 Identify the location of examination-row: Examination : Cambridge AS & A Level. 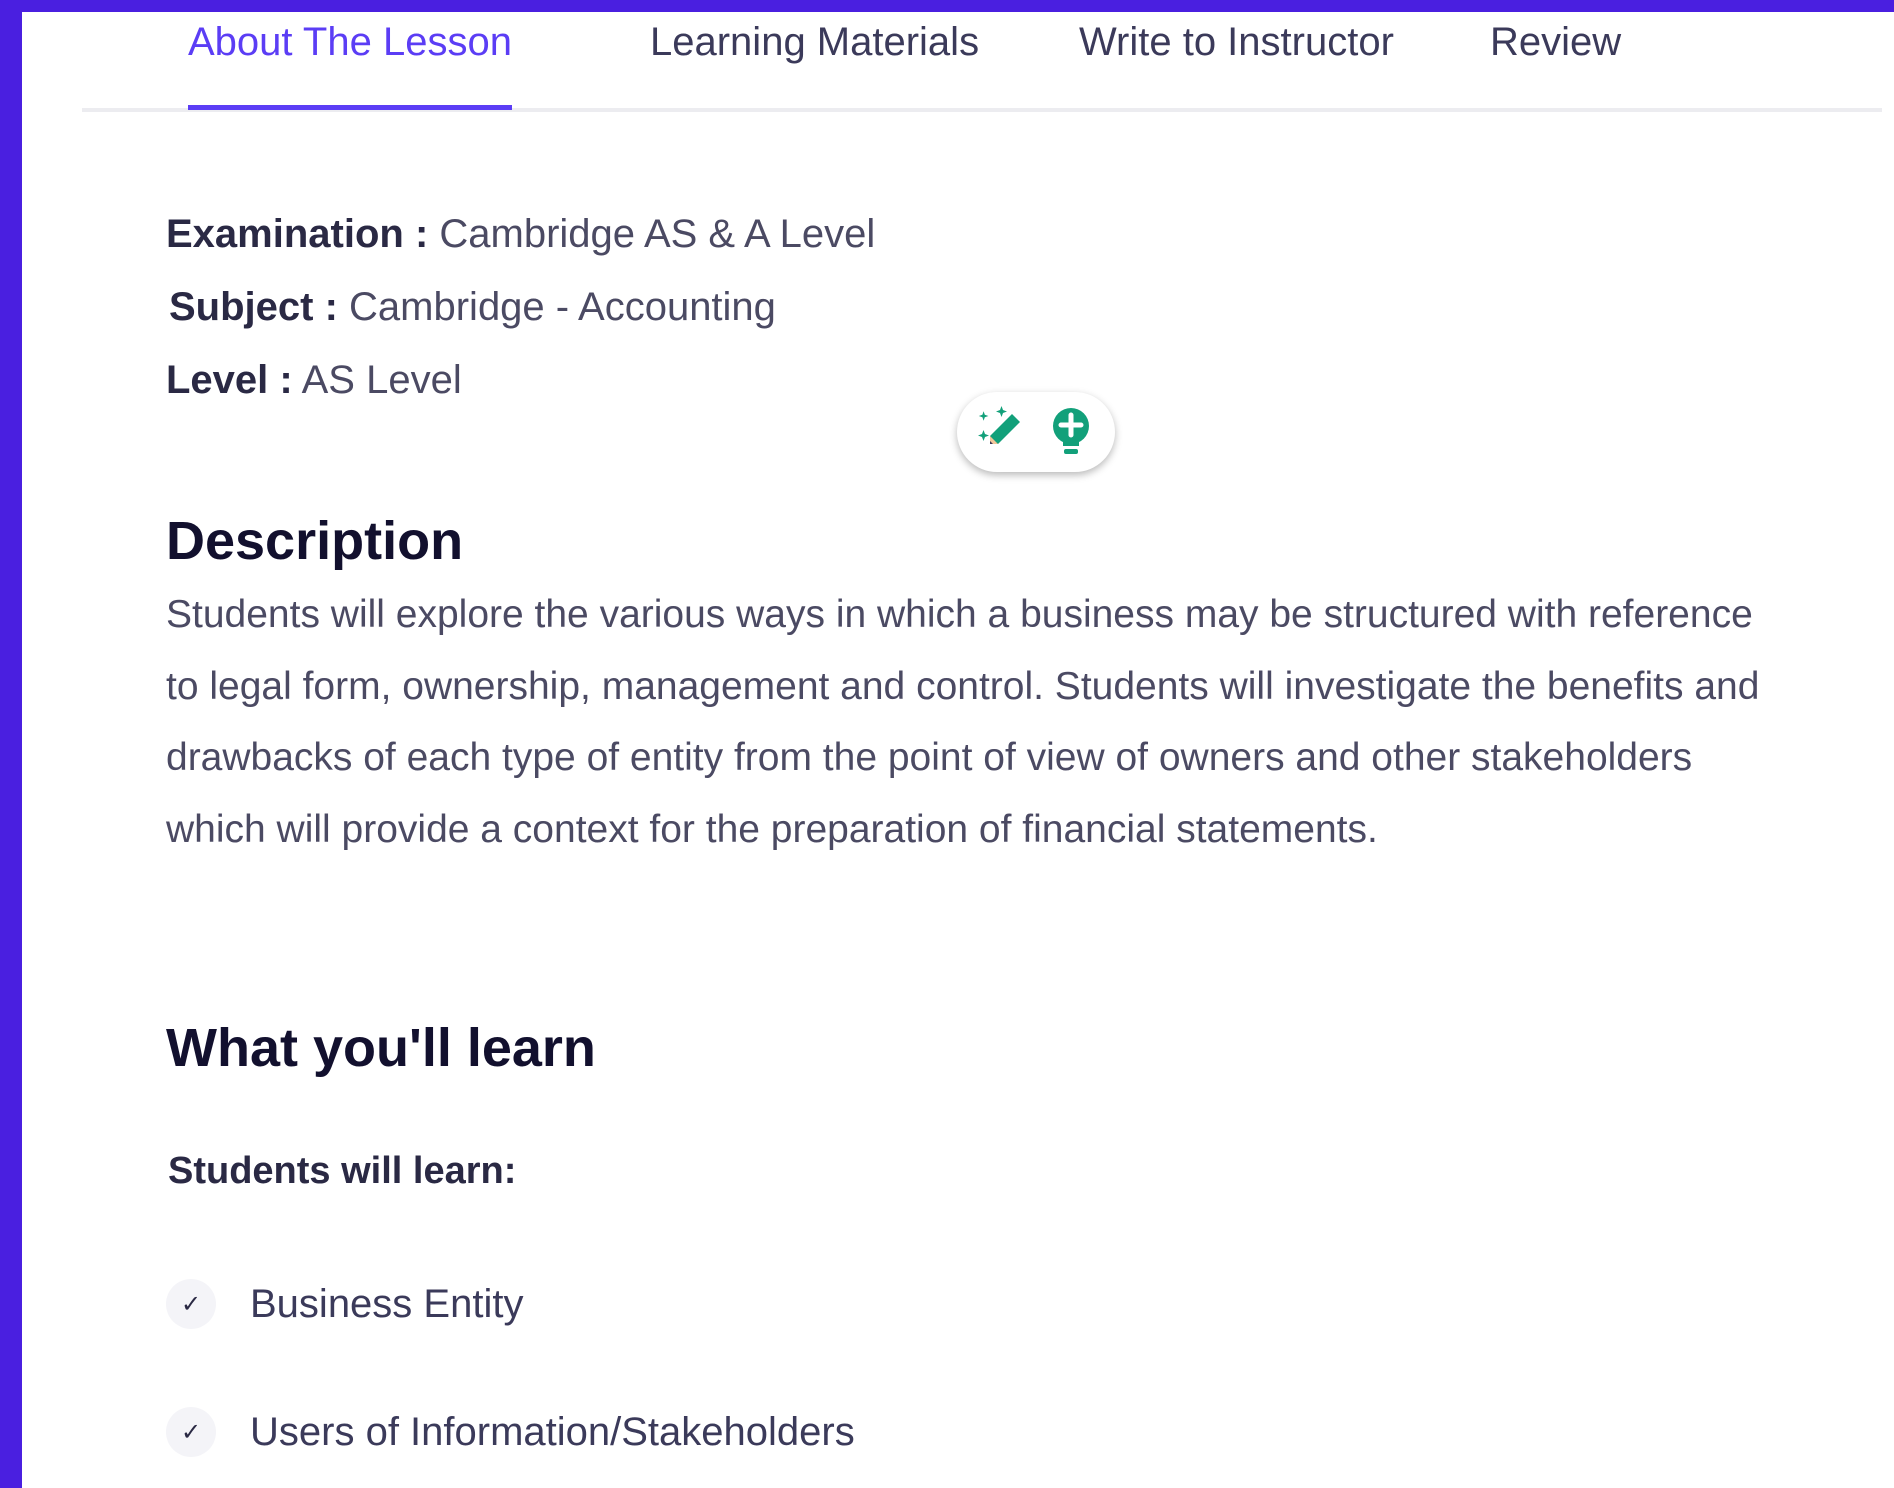
(520, 234).